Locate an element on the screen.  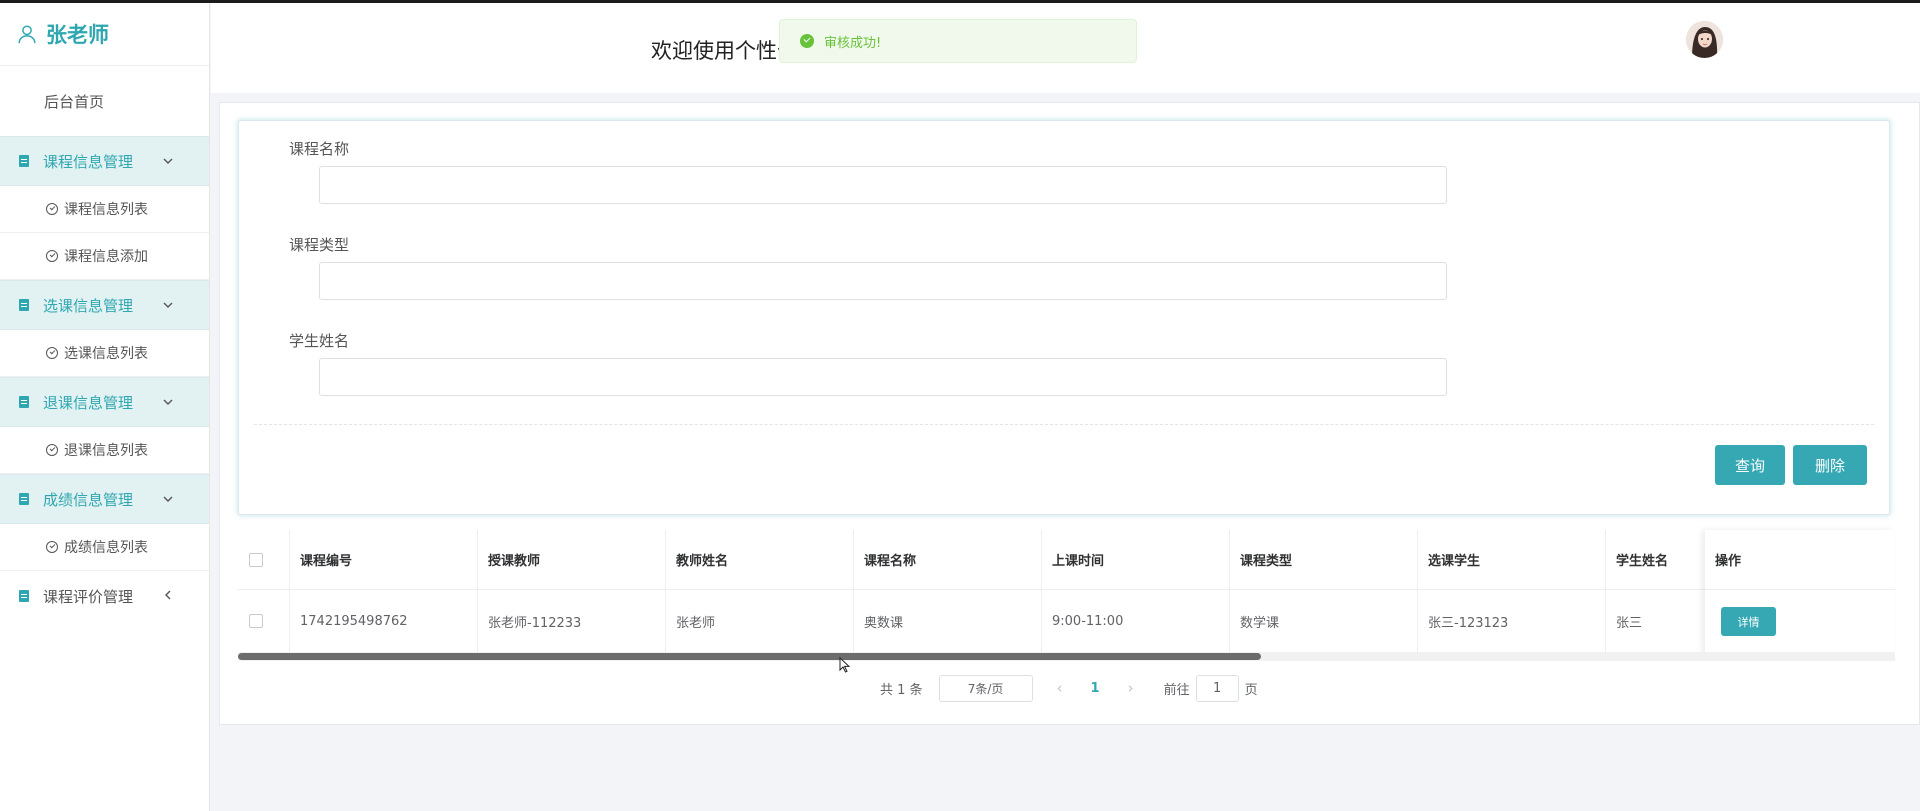
column-header: 授课教师 is located at coordinates (572, 559).